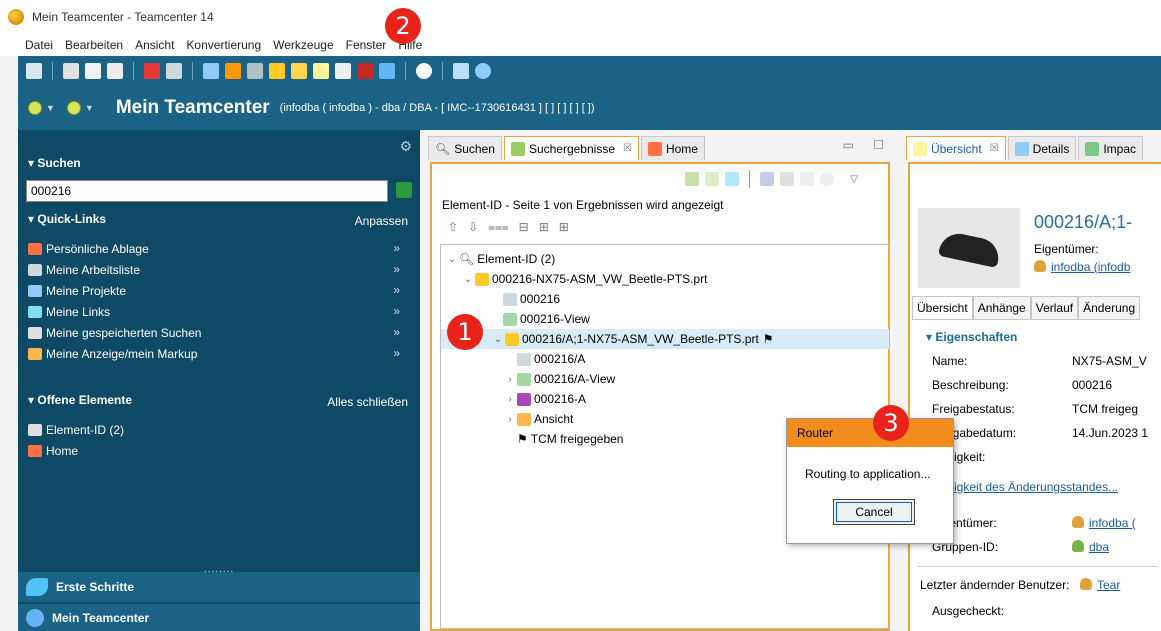 The width and height of the screenshot is (1161, 631). I want to click on export-icon, so click(732, 179).